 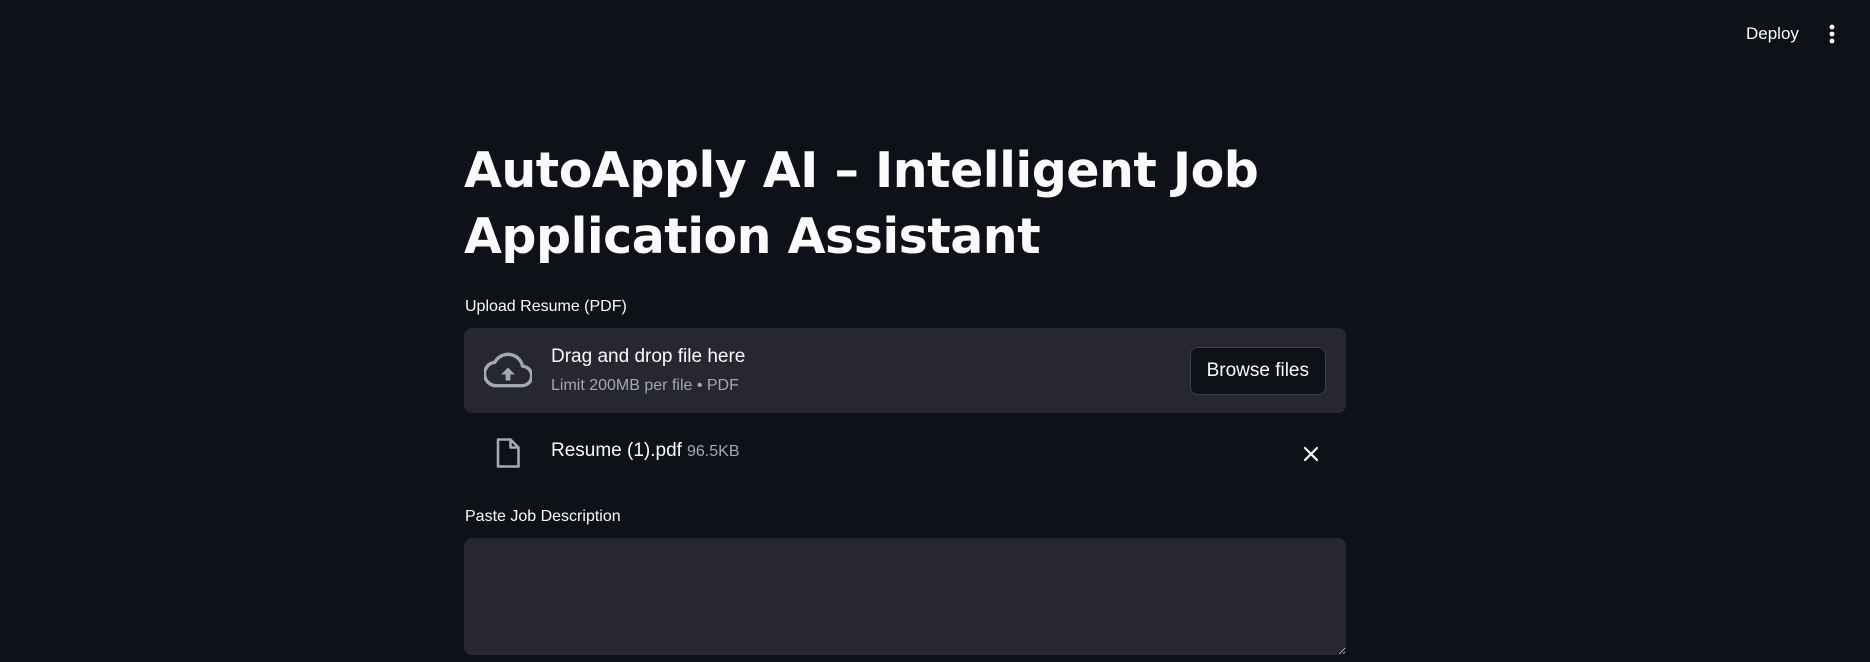 What do you see at coordinates (905, 453) in the screenshot?
I see `uploaded-file-item: Resume (1).pdf 96.5KB` at bounding box center [905, 453].